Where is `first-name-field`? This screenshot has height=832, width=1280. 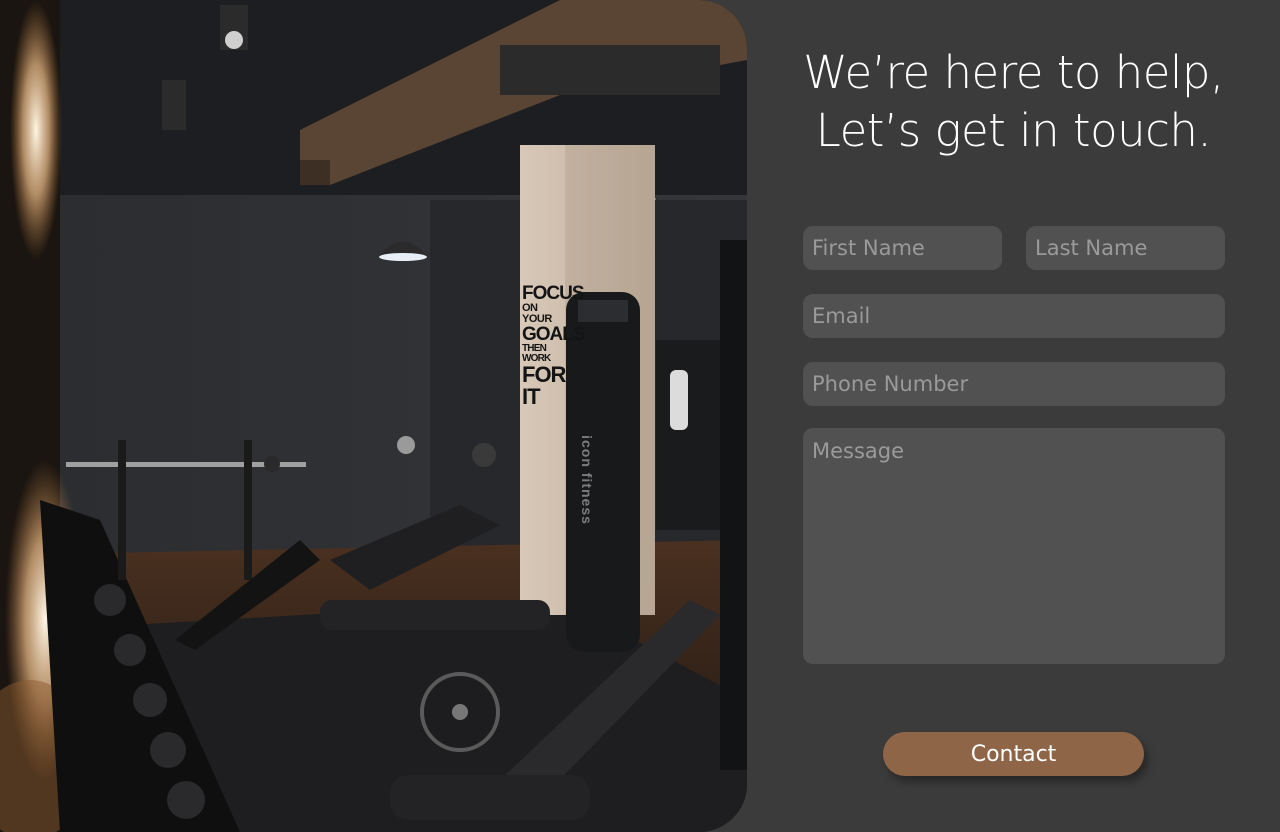
first-name-field is located at coordinates (902, 248).